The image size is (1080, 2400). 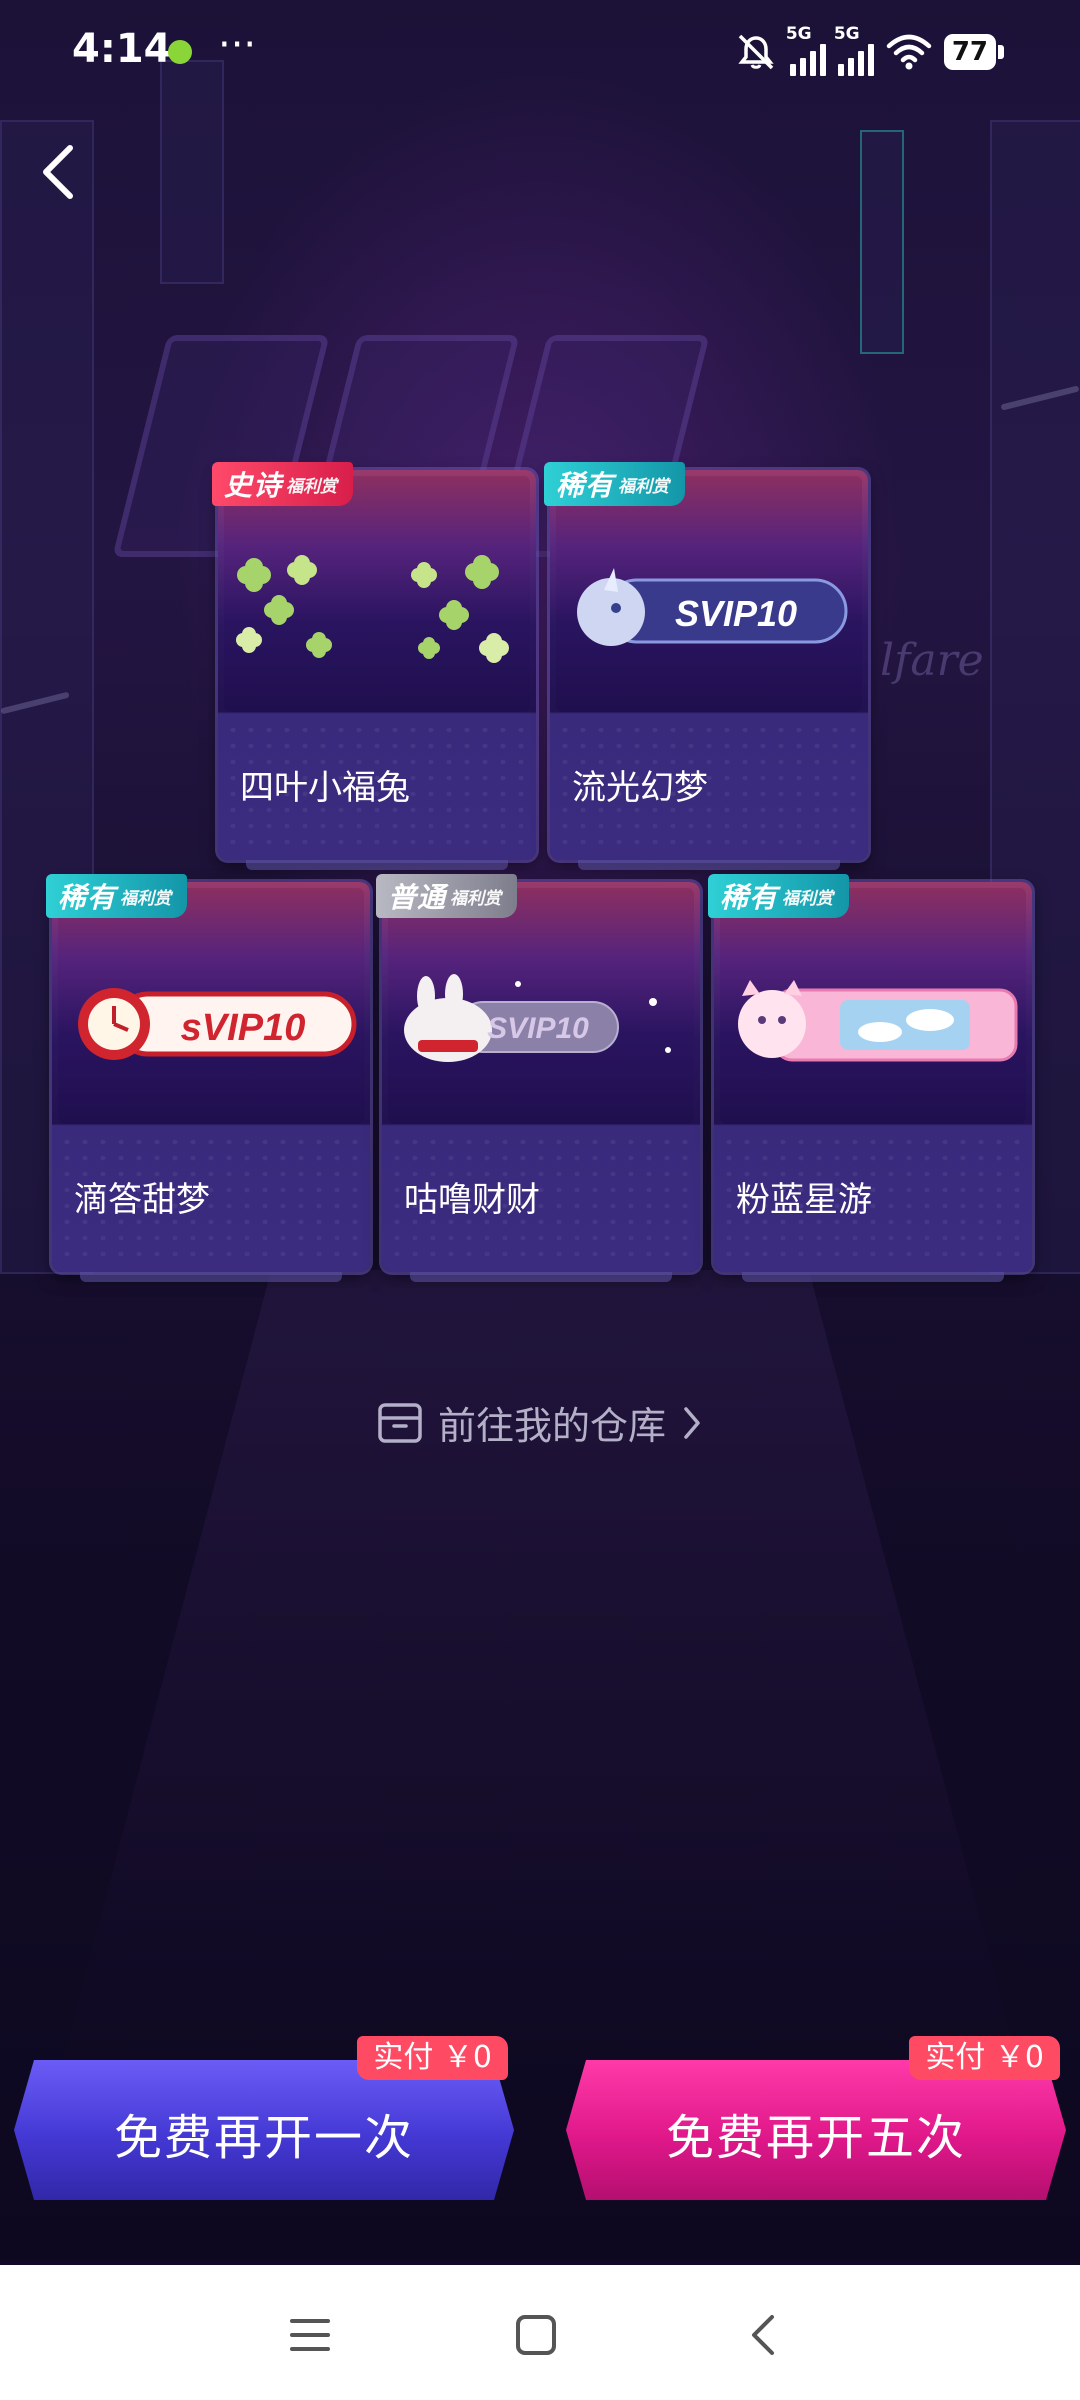 I want to click on more-notifications-icon: ···, so click(x=237, y=45).